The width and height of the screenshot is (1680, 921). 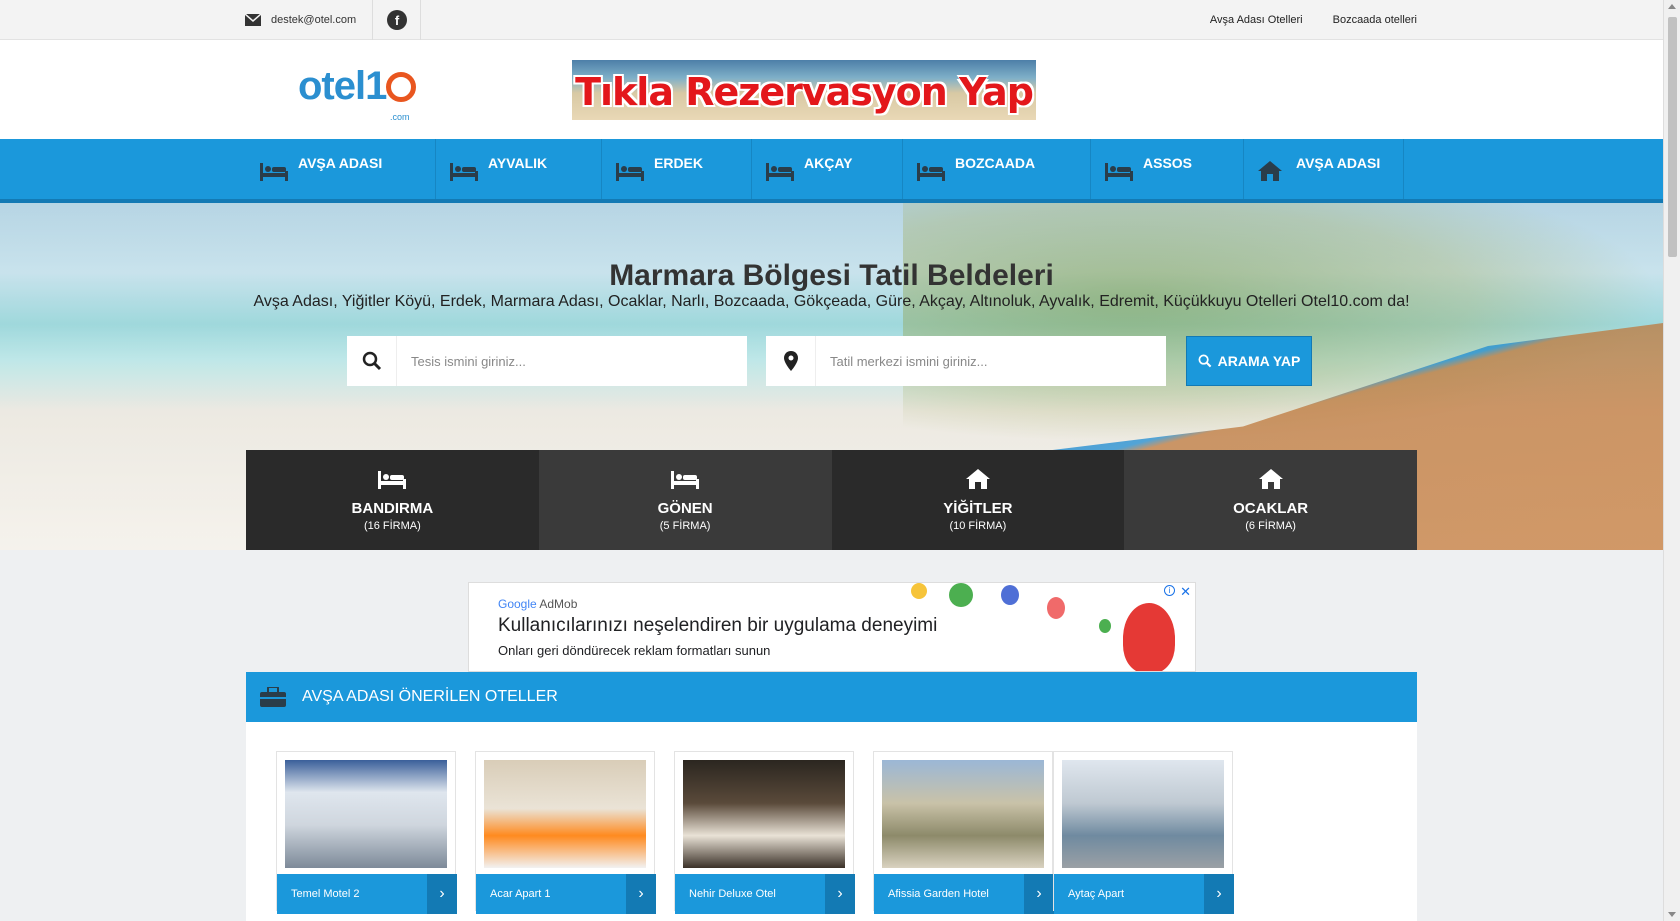 I want to click on site-logo: otel1 .com, so click(x=357, y=93).